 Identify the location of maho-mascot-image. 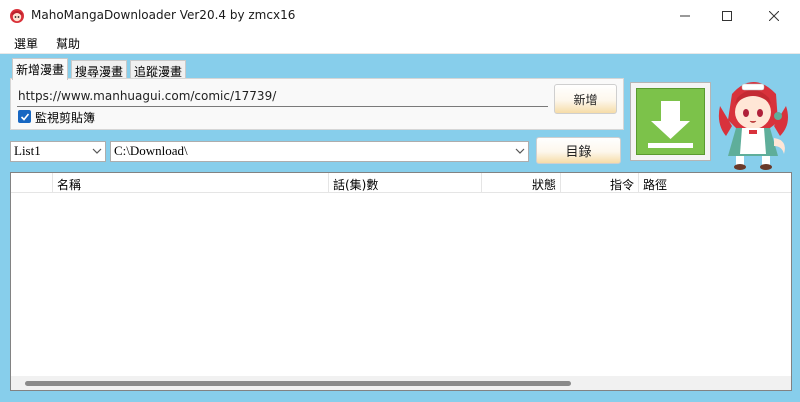
(753, 126).